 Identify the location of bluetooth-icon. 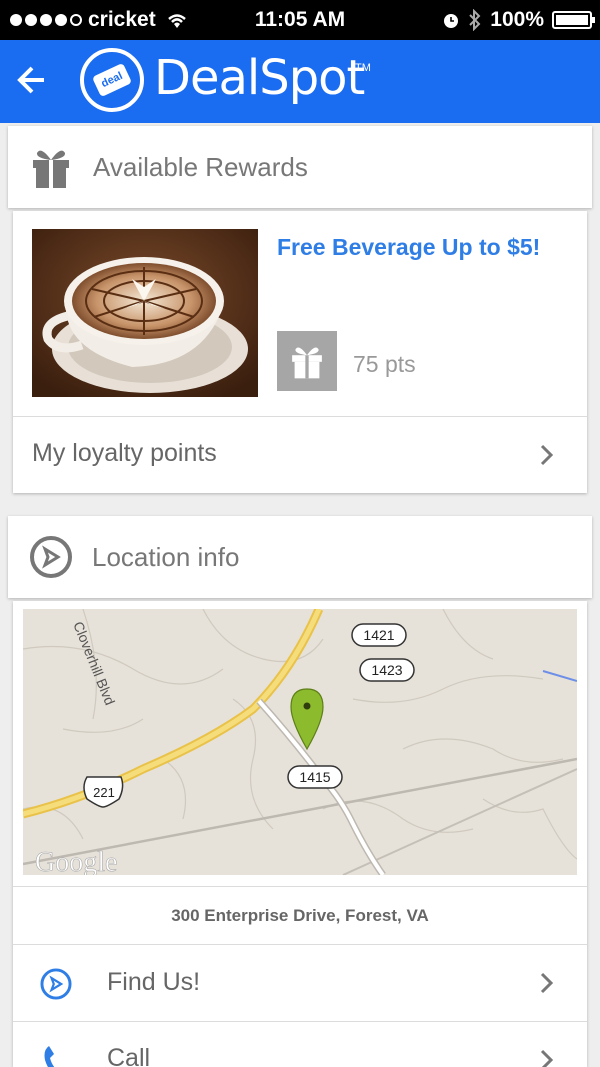
(475, 20).